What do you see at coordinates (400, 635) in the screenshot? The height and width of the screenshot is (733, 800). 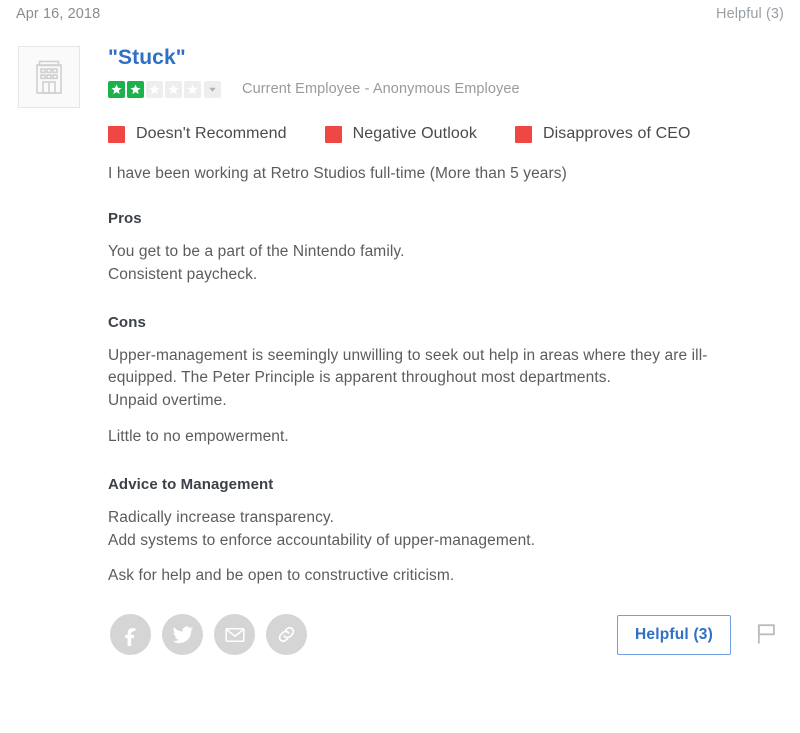 I see `review-footer: Helpful (3)` at bounding box center [400, 635].